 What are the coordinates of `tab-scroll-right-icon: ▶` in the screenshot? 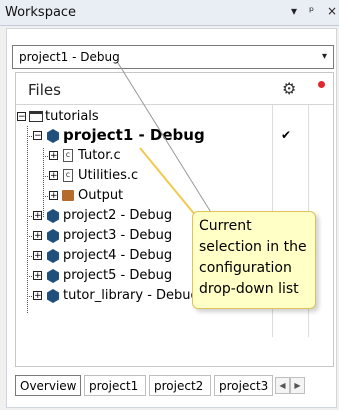 It's located at (297, 385).